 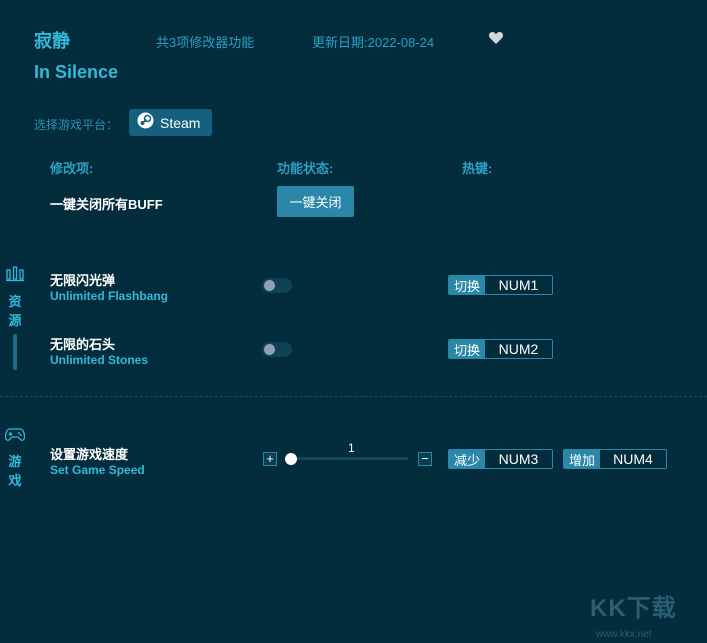 I want to click on flashbang-label-en: Unlimited Flashbang, so click(x=109, y=296).